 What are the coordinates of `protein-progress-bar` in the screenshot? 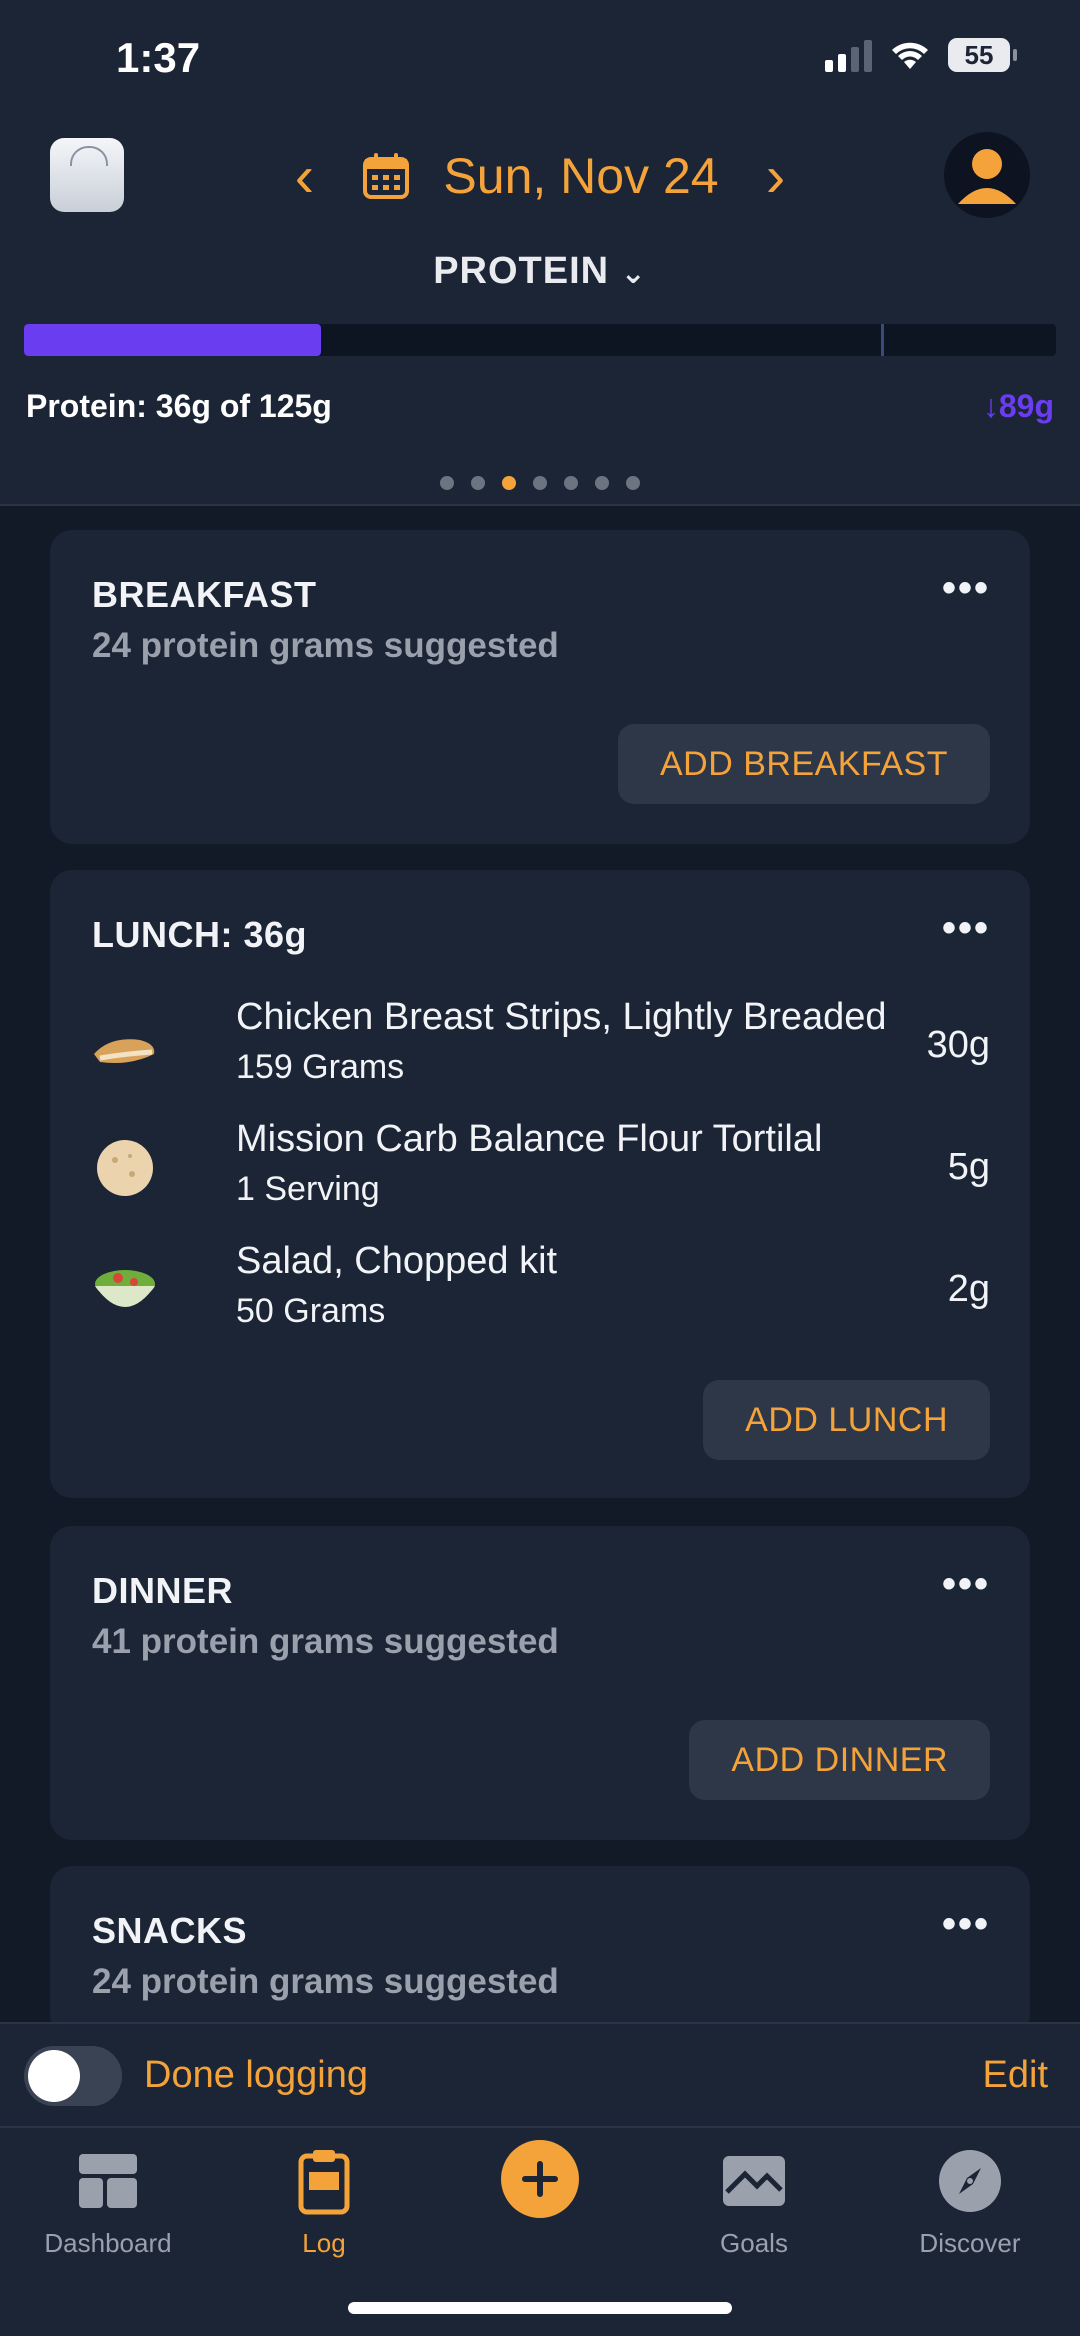 It's located at (540, 340).